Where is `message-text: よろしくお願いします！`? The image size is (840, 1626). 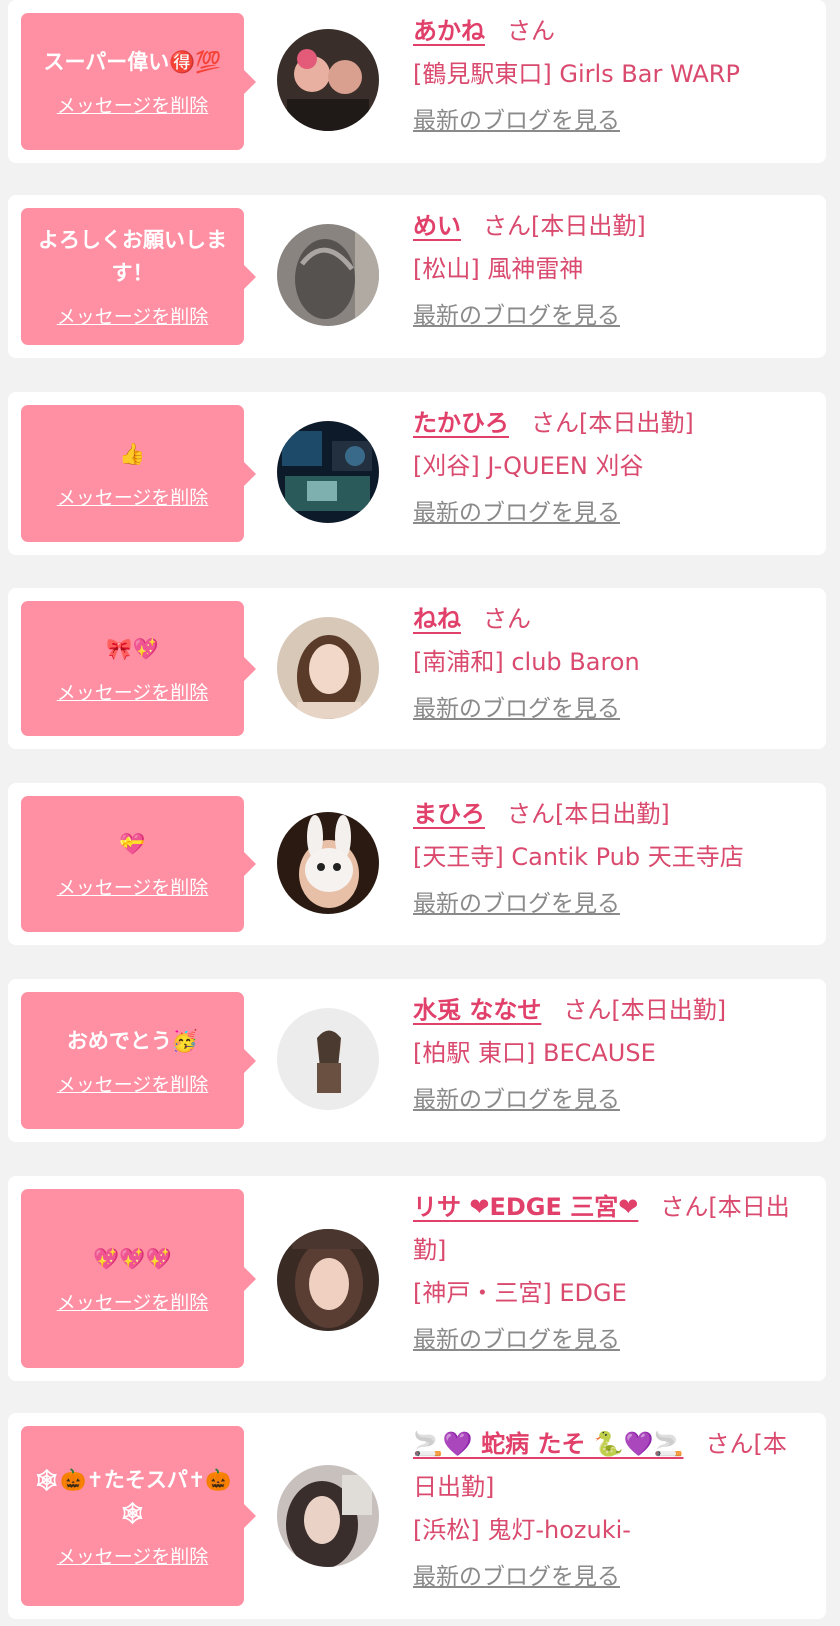 message-text: よろしくお願いします！ is located at coordinates (132, 256).